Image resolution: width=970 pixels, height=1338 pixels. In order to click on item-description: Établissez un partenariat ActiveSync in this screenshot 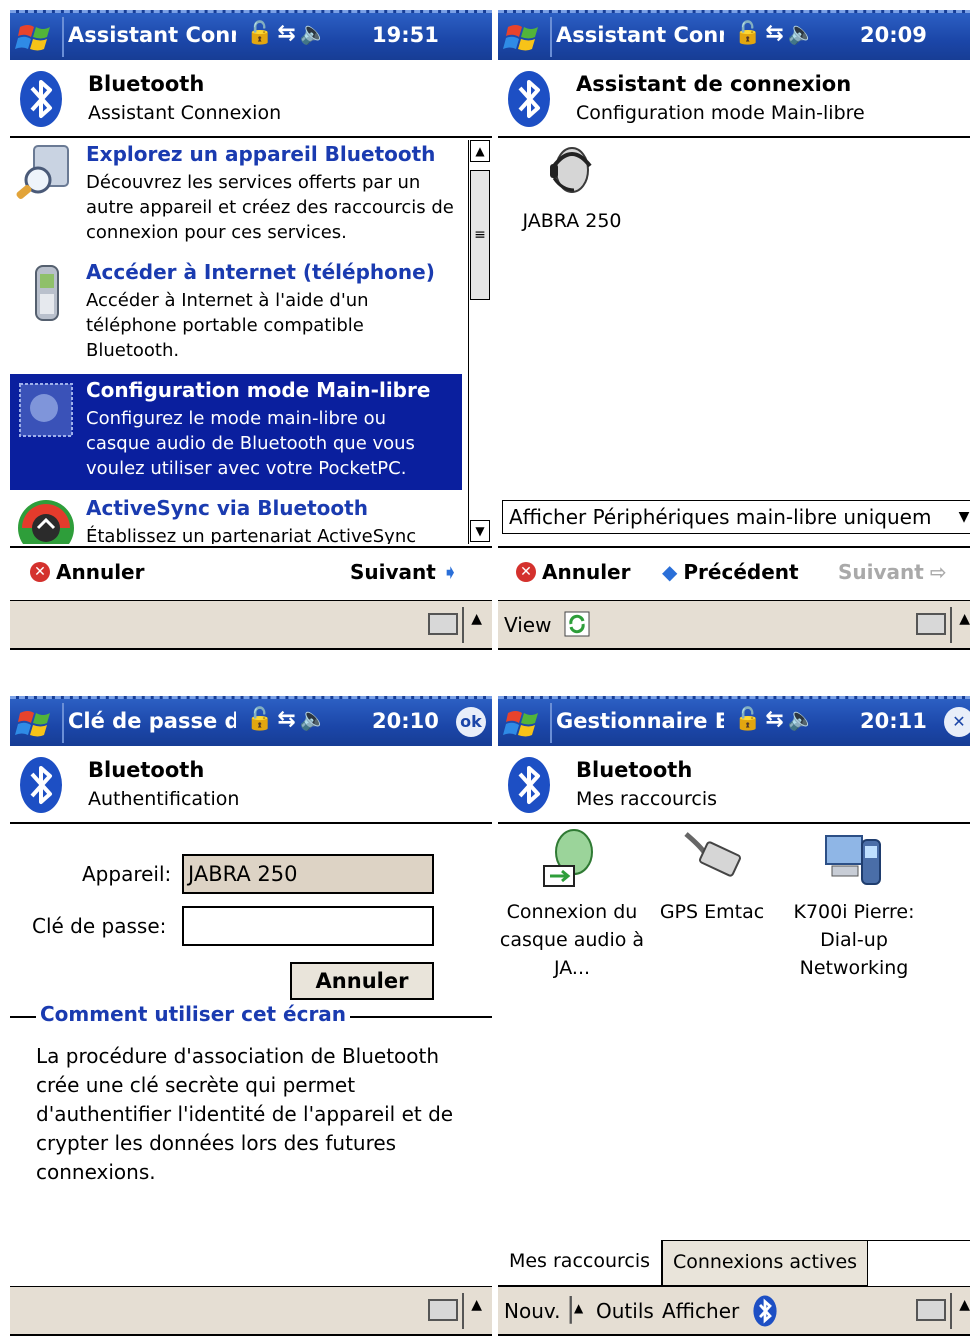, I will do `click(251, 535)`.